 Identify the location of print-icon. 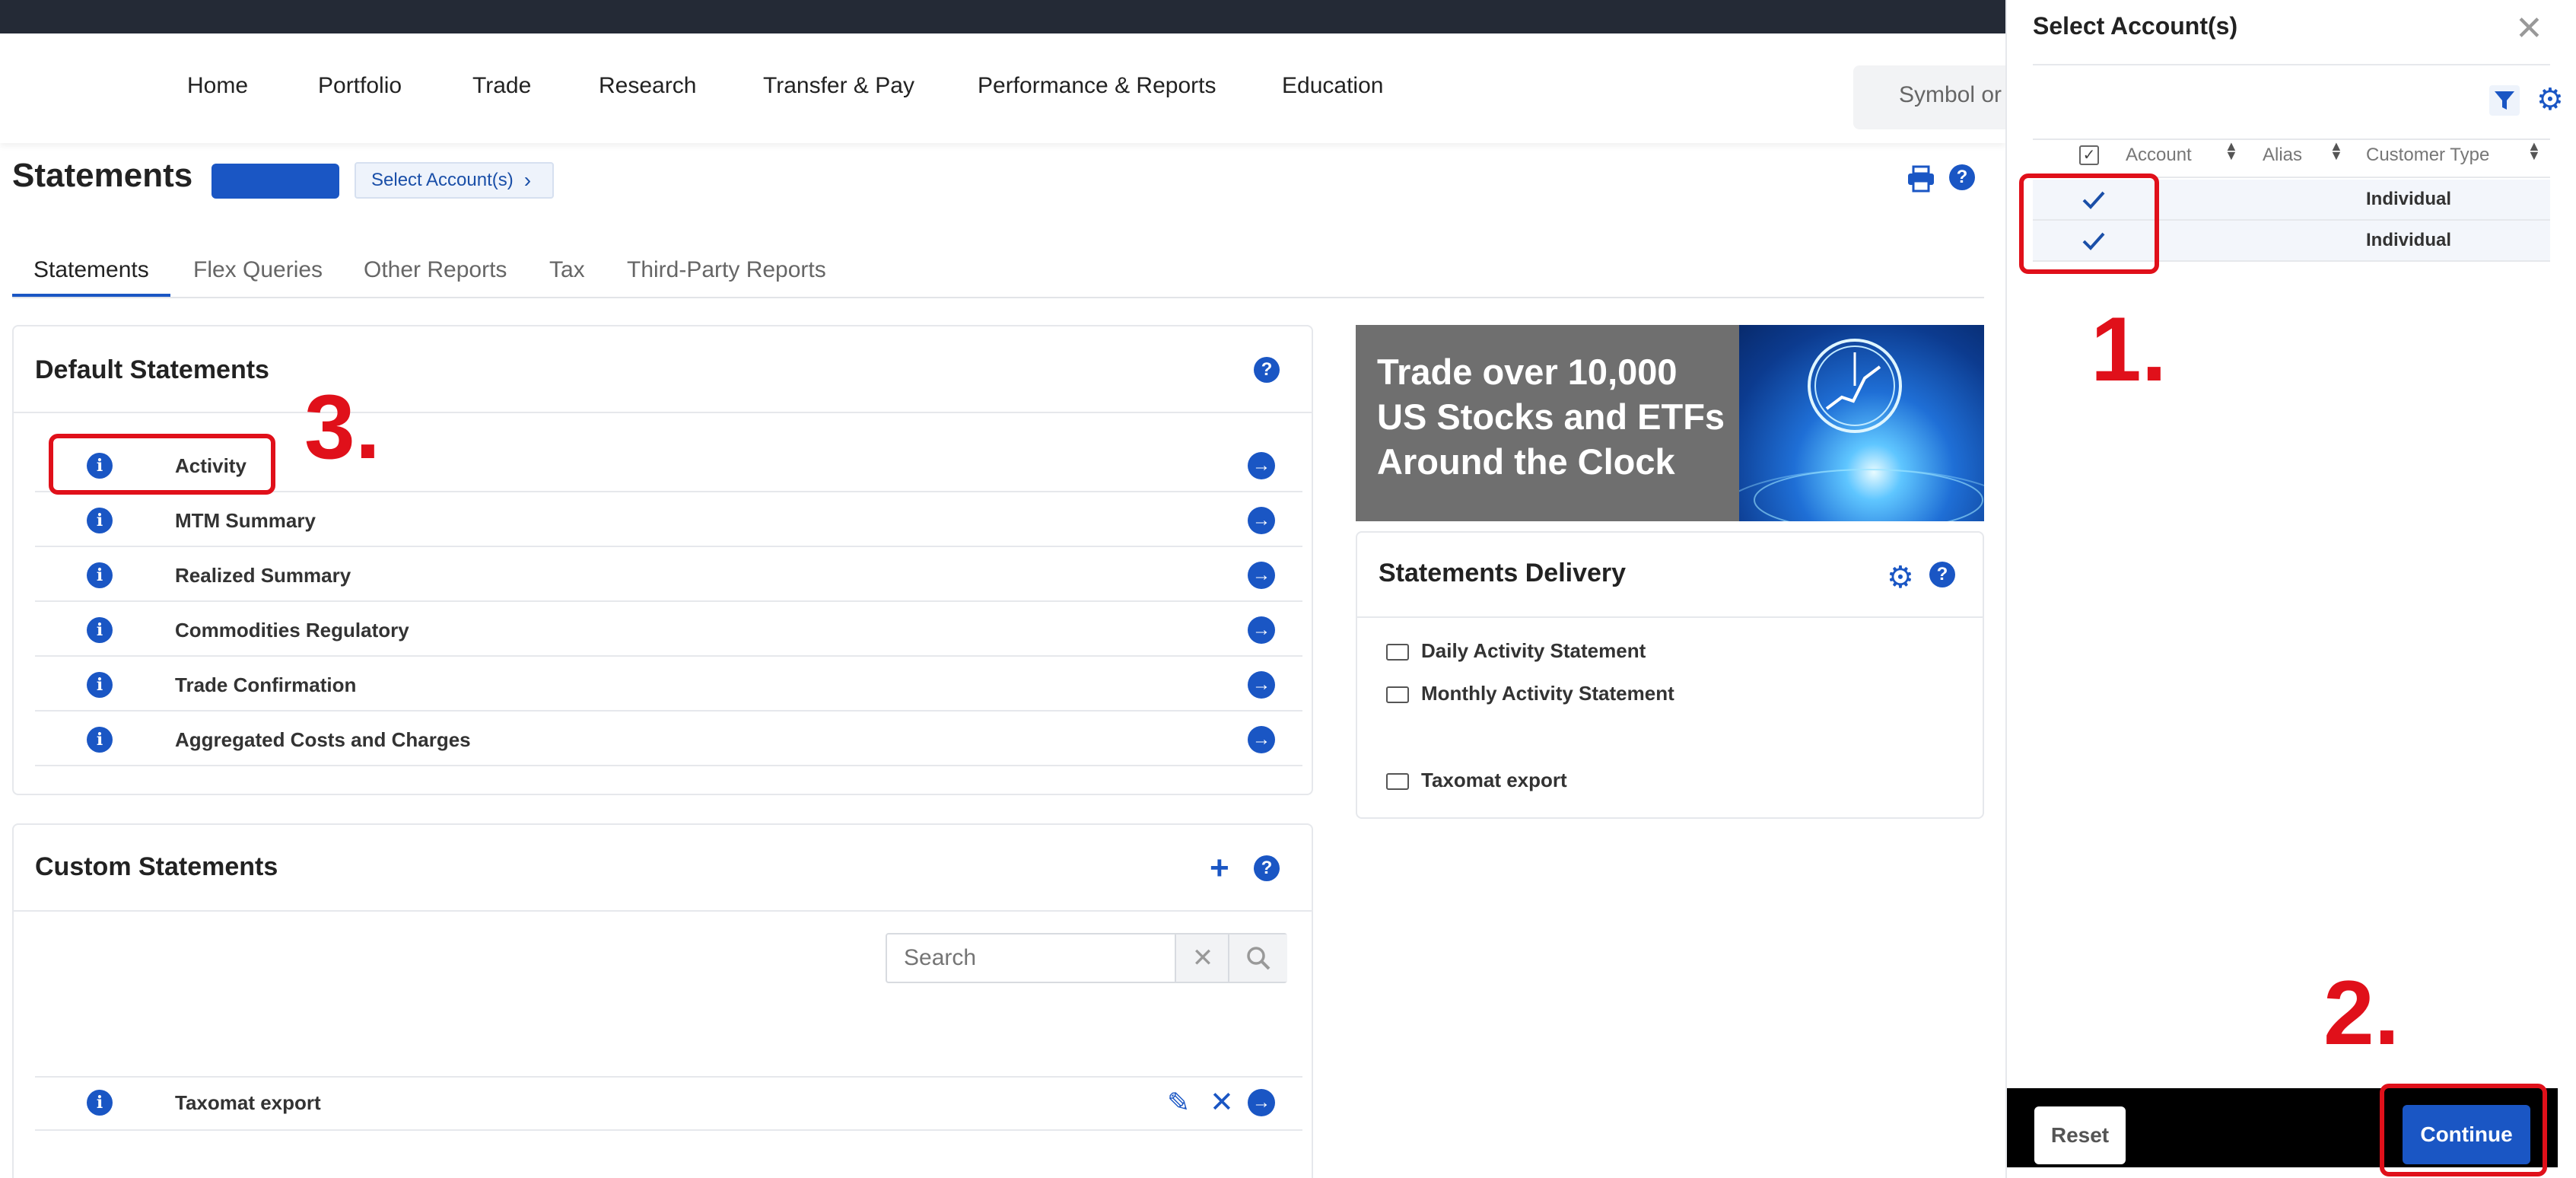
(1921, 178).